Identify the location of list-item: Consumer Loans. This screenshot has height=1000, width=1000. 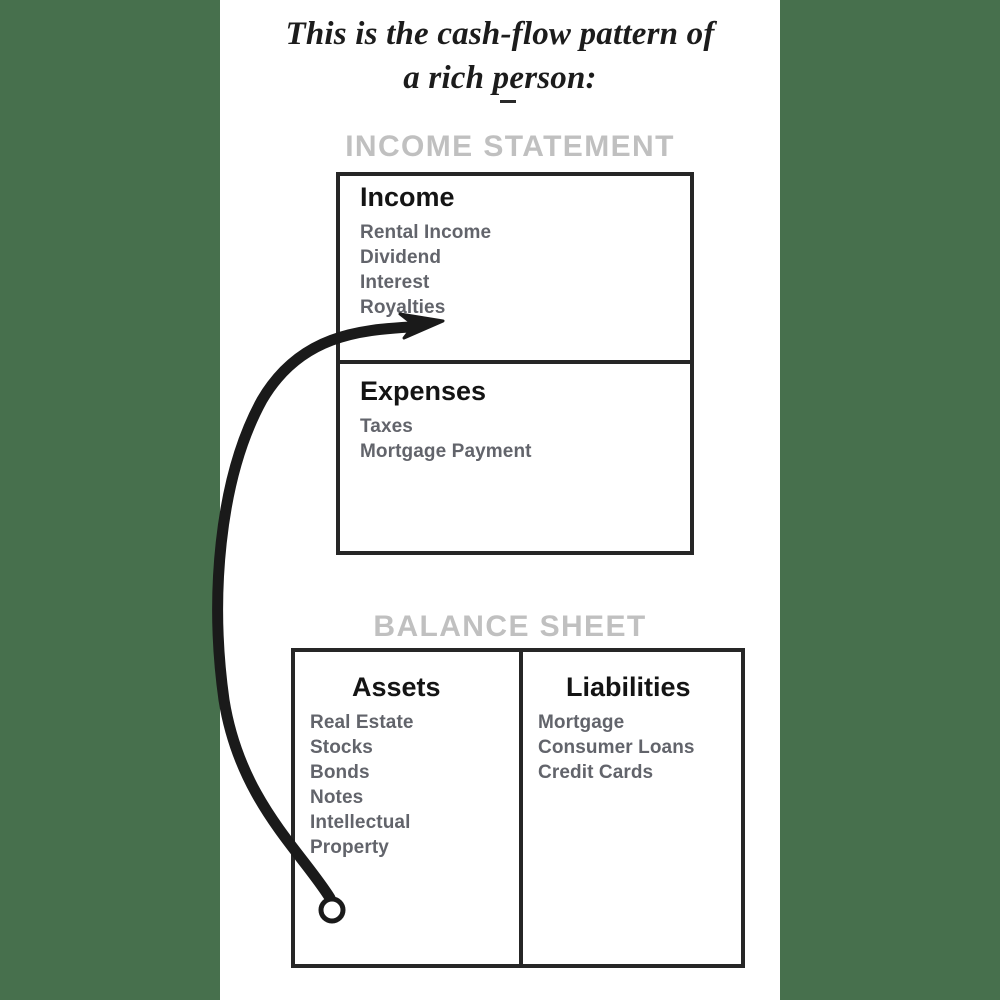
(616, 747).